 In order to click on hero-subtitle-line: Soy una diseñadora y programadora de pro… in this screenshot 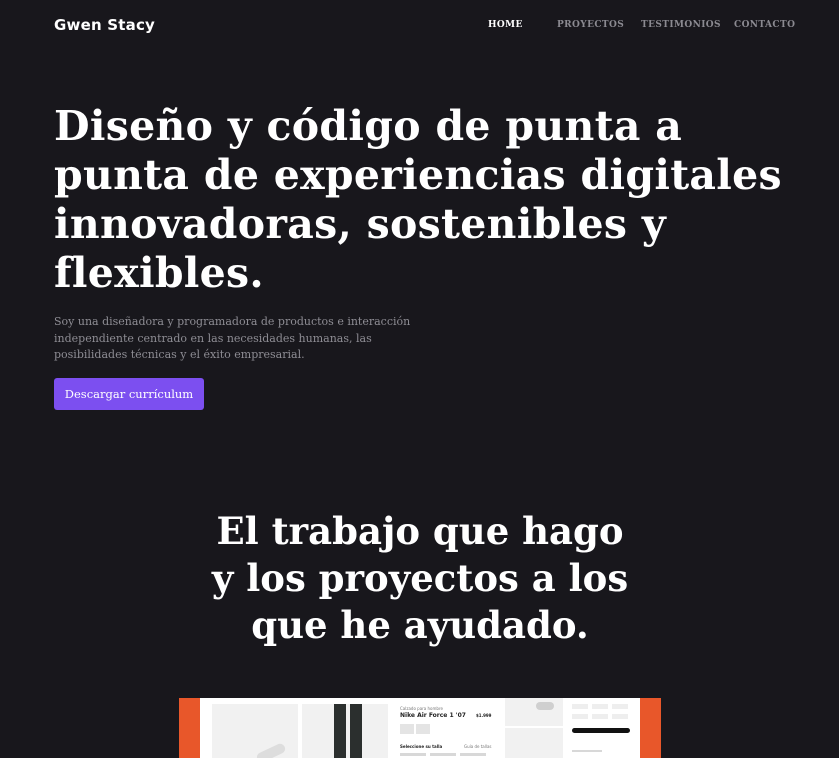, I will do `click(232, 321)`.